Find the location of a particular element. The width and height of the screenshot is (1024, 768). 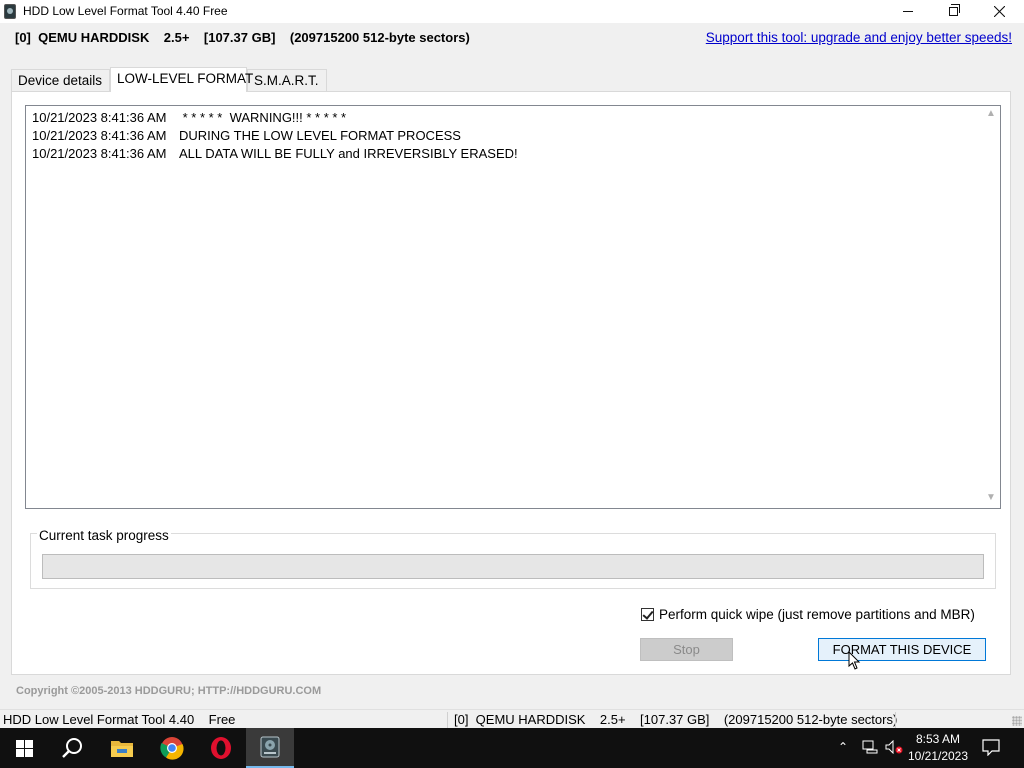

taskbar-chrome is located at coordinates (172, 748).